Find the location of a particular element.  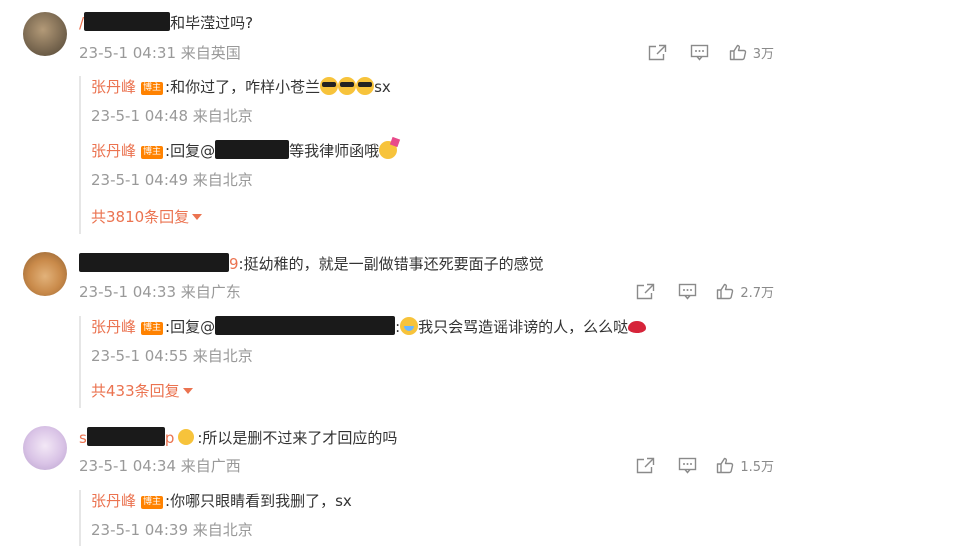

reply-text-tail: sx is located at coordinates (382, 87).